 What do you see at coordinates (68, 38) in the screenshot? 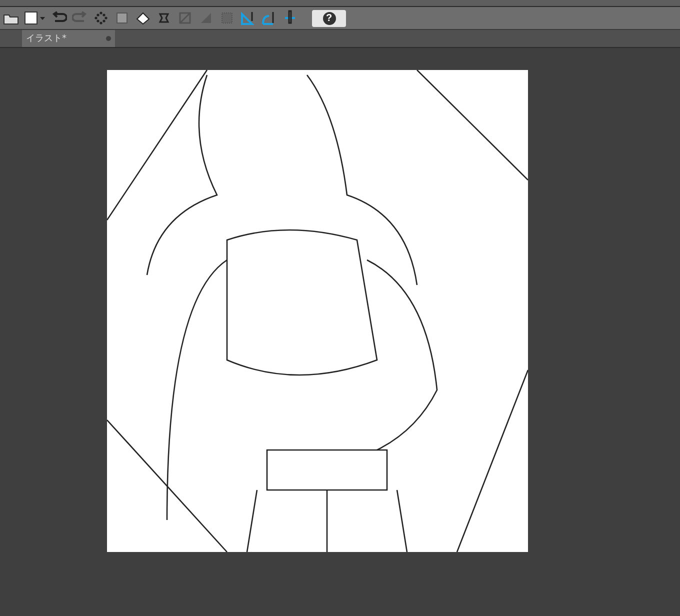
I see `document-tab: イラスト*` at bounding box center [68, 38].